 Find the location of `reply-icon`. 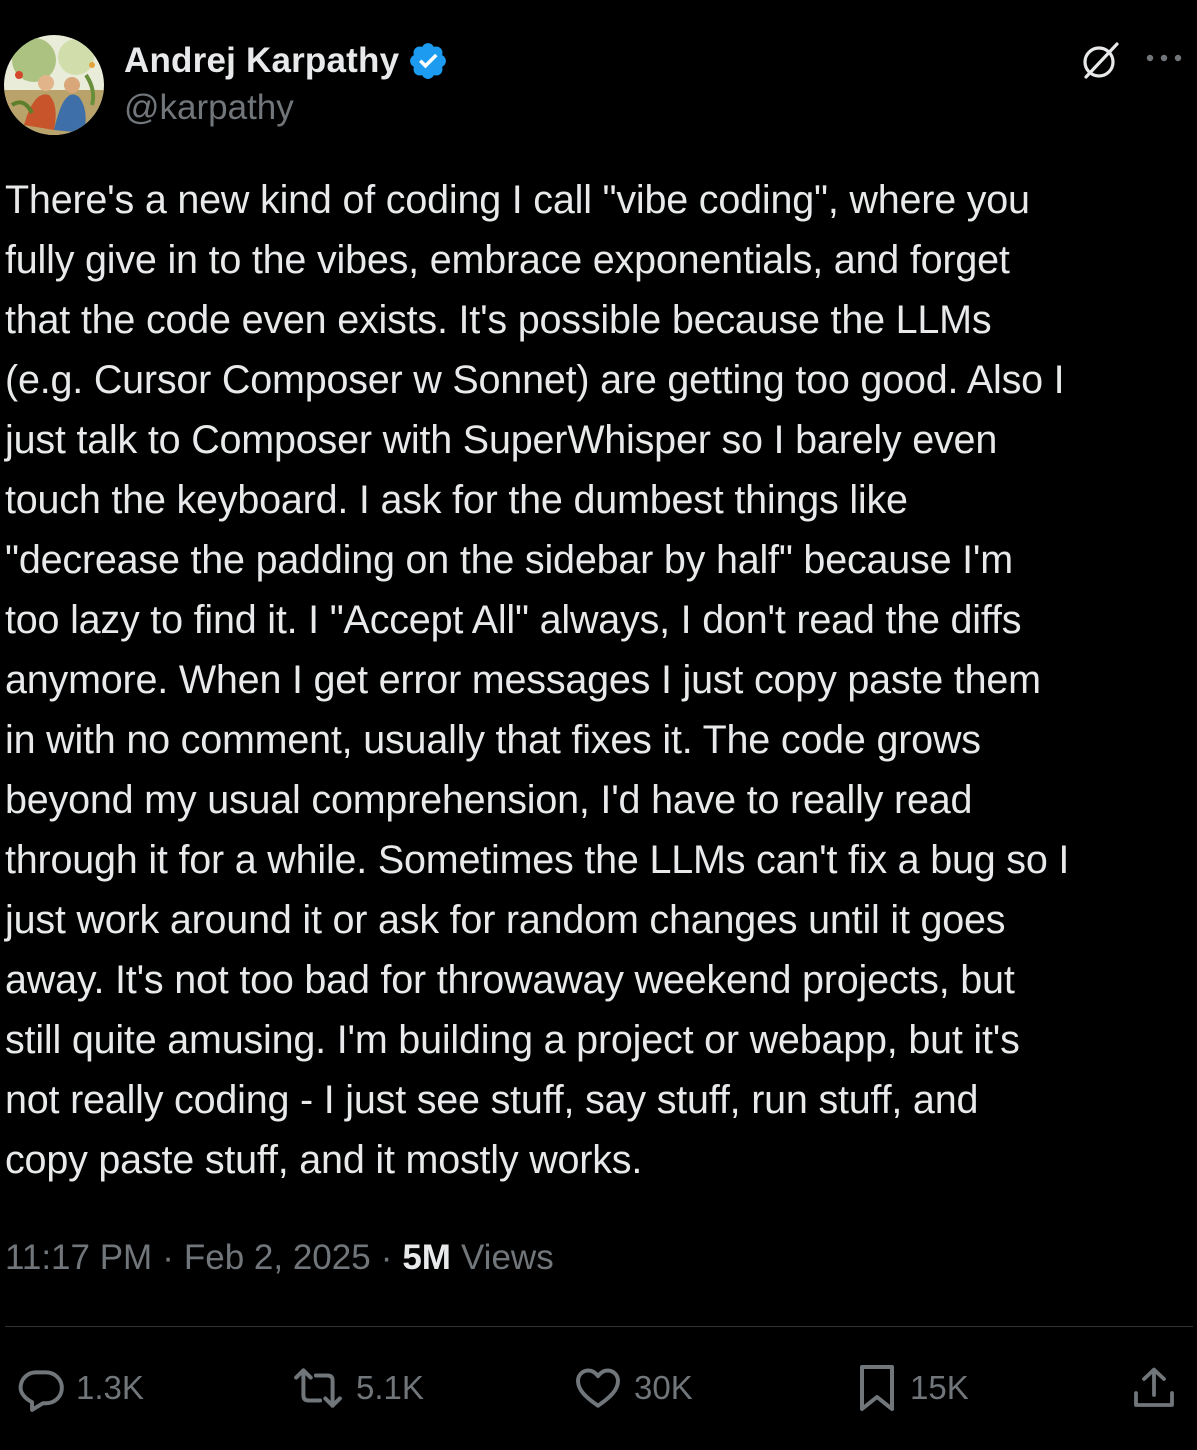

reply-icon is located at coordinates (41, 1388).